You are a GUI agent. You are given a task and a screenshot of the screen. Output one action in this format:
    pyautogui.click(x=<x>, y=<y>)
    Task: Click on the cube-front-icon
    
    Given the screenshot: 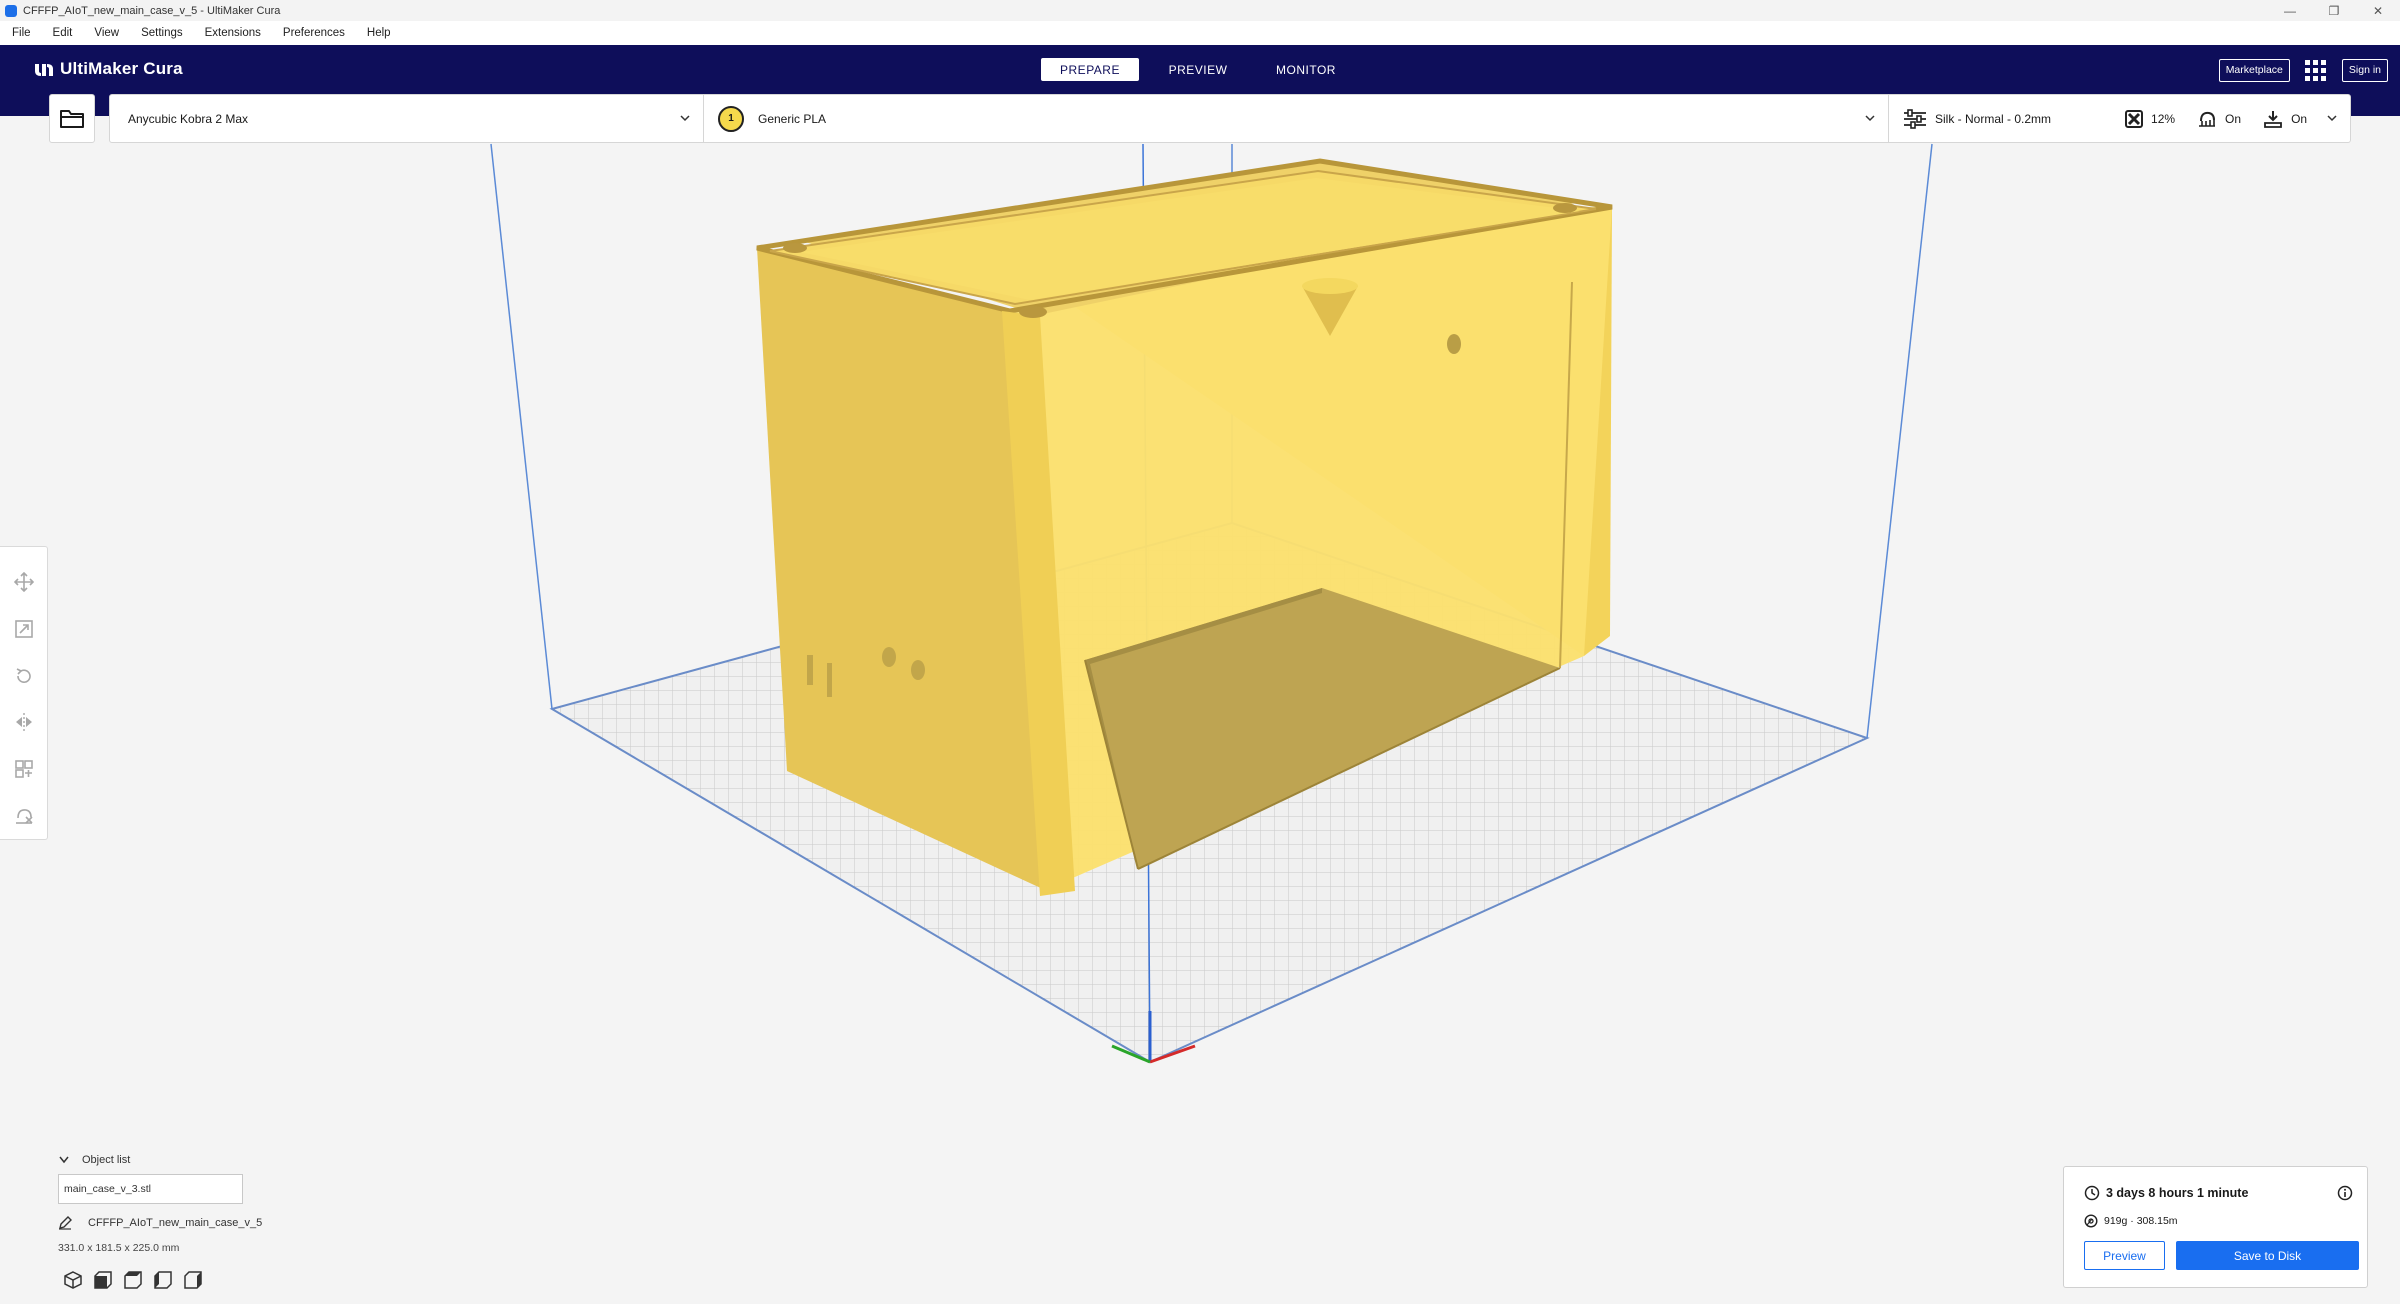 What is the action you would take?
    pyautogui.click(x=103, y=1280)
    